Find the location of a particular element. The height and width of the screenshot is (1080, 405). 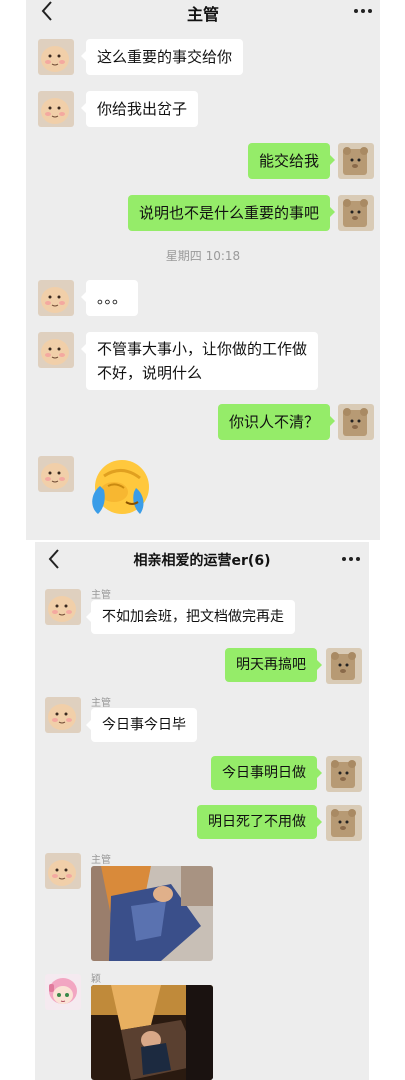

anime-girl-avatar-icon is located at coordinates (63, 992).